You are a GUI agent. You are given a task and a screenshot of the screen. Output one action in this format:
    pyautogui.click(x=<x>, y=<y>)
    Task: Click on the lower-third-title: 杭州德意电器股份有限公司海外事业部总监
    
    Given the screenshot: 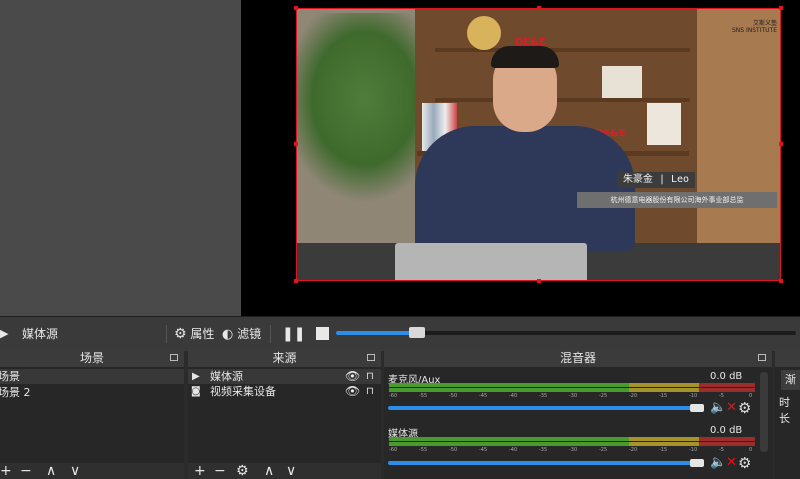 What is the action you would take?
    pyautogui.click(x=677, y=200)
    